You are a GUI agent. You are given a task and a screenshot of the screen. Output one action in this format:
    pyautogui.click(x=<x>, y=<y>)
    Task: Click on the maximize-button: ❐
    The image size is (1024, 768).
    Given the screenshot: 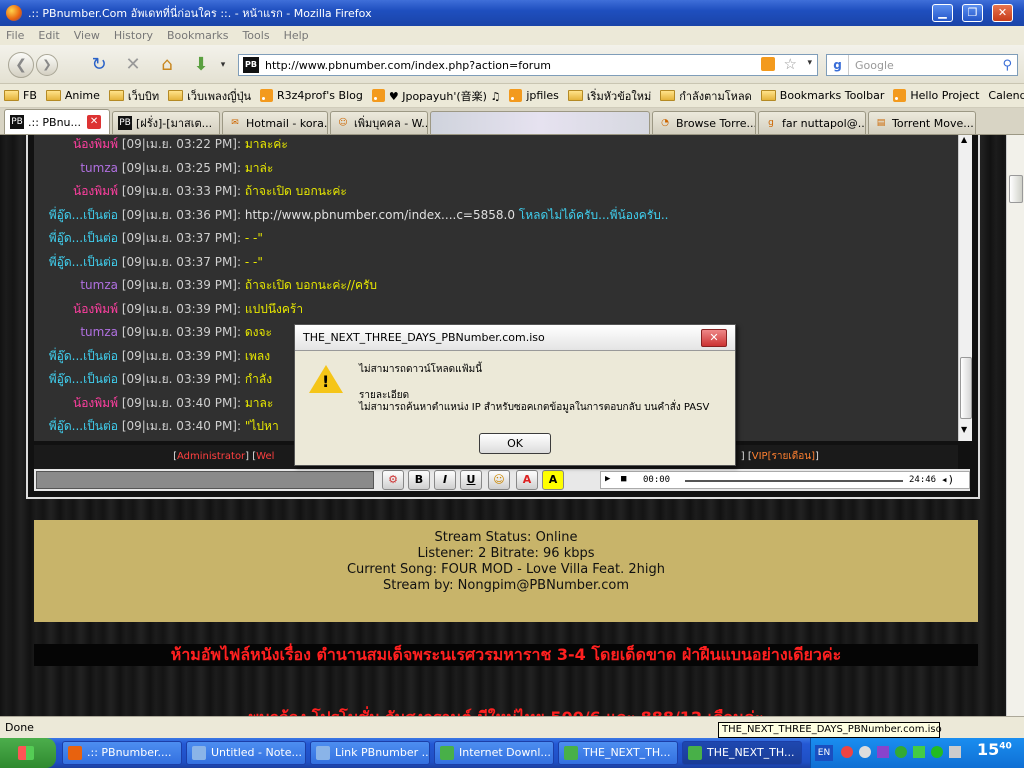 What is the action you would take?
    pyautogui.click(x=972, y=13)
    